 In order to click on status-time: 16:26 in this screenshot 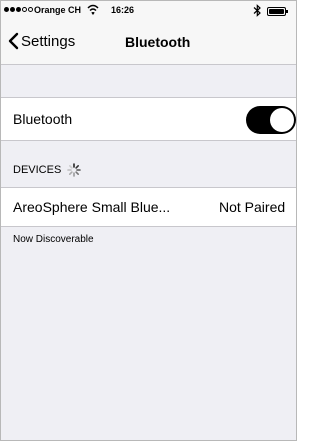, I will do `click(123, 10)`.